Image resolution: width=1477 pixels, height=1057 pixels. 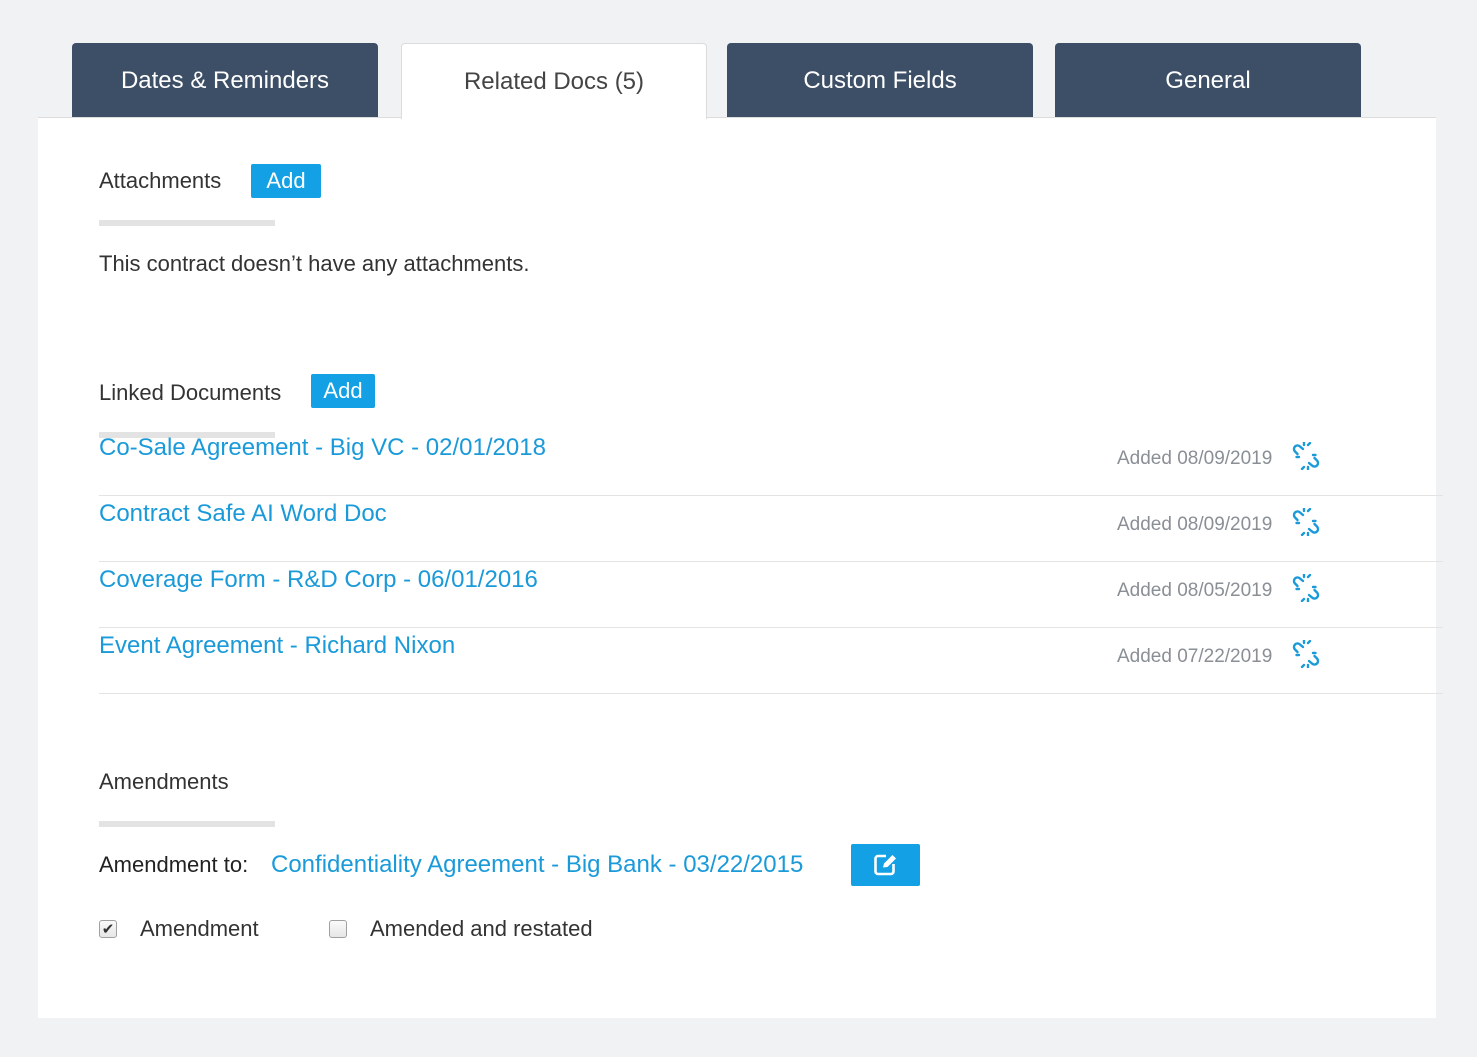 What do you see at coordinates (108, 929) in the screenshot?
I see `amendment-checkbox: ✔` at bounding box center [108, 929].